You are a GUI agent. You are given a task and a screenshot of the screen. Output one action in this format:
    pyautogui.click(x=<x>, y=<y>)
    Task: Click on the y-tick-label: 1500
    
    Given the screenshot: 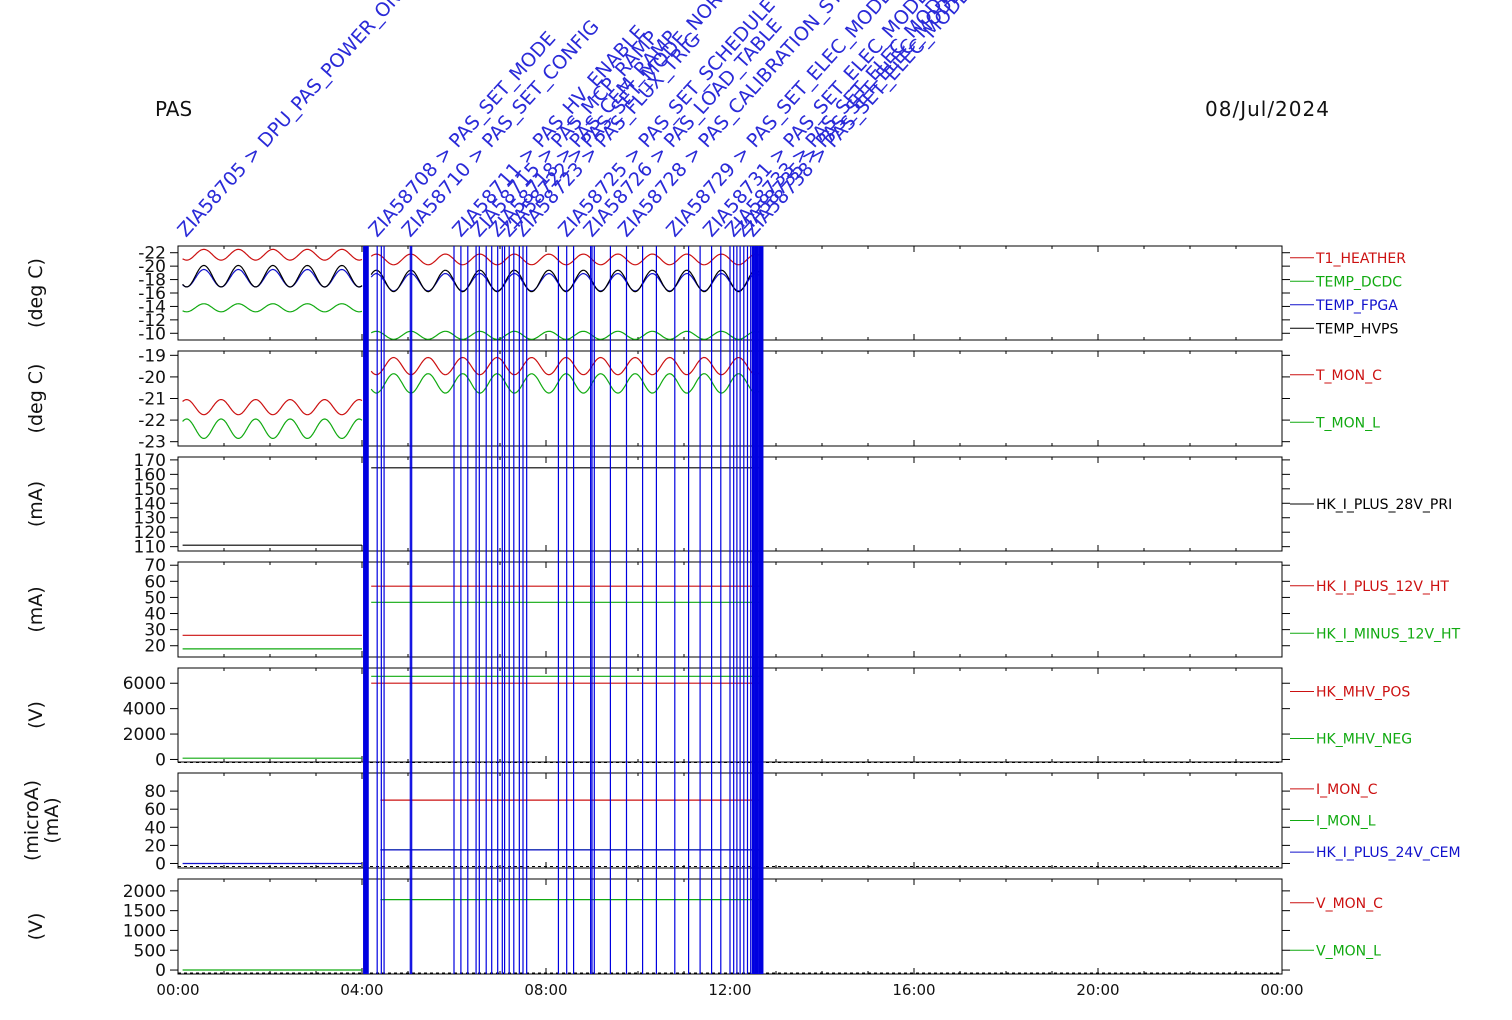 What is the action you would take?
    pyautogui.click(x=144, y=912)
    